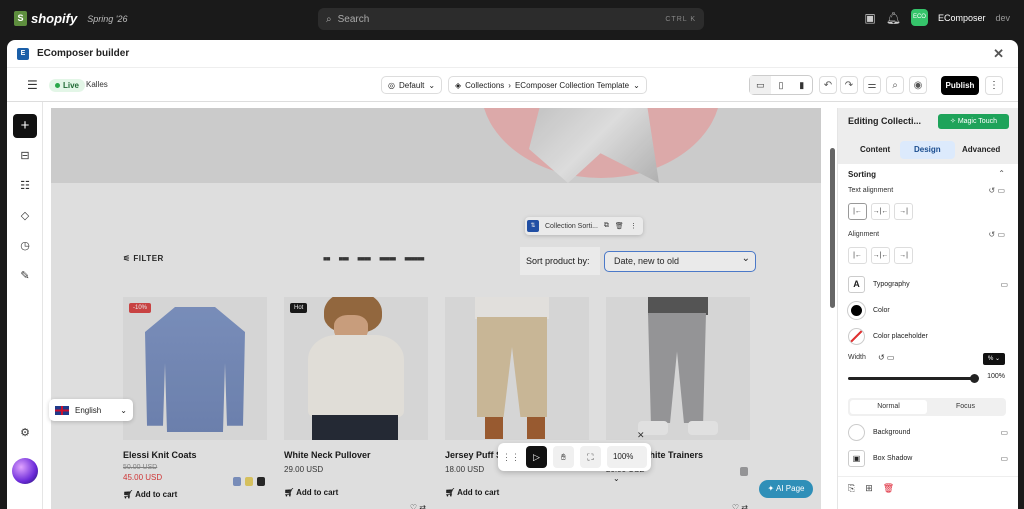  Describe the element at coordinates (851, 488) in the screenshot. I see `copy-style-icon: ⎘` at that location.